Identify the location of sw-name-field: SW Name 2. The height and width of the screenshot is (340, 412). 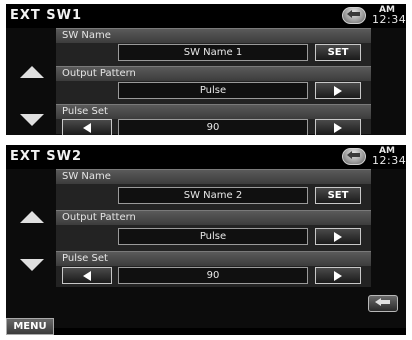
(213, 195).